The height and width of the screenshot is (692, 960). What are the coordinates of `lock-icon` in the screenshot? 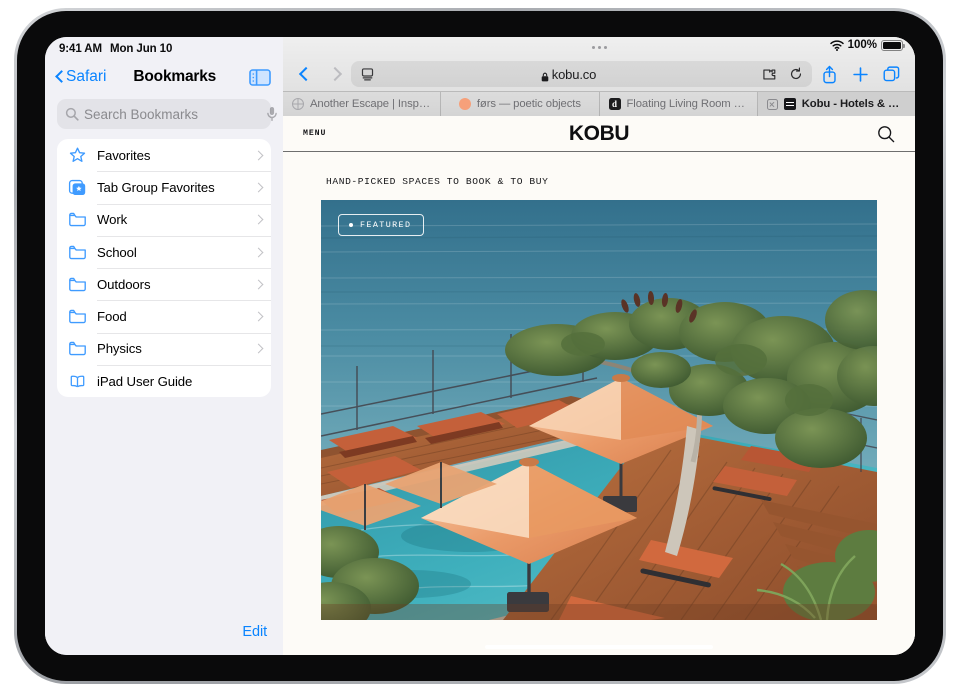 It's located at (545, 75).